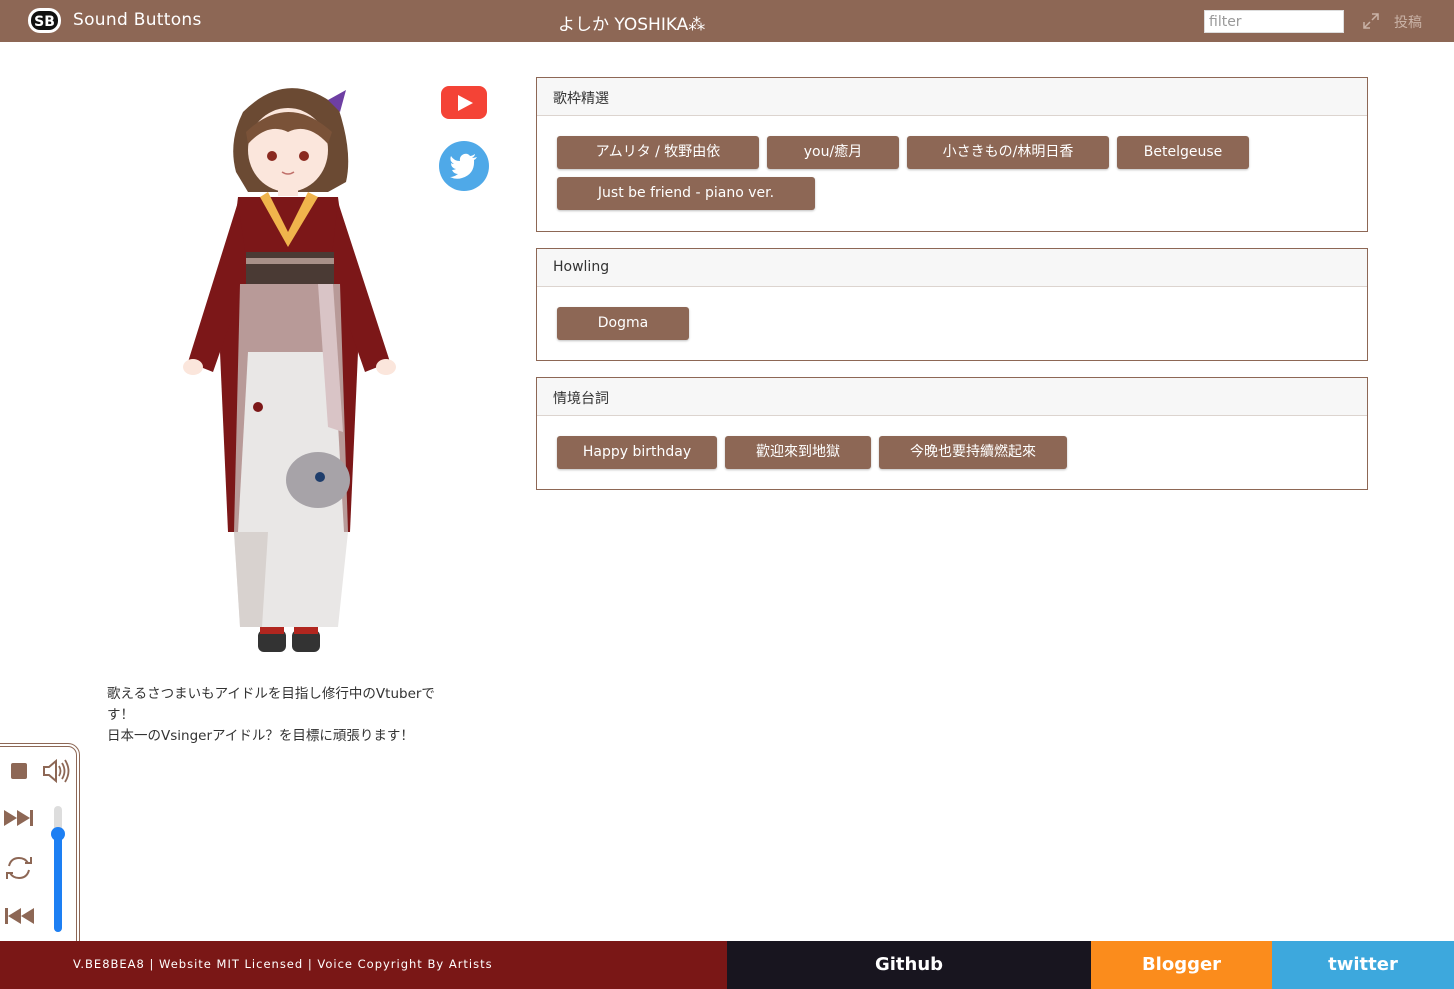 The width and height of the screenshot is (1454, 989). What do you see at coordinates (1408, 22) in the screenshot?
I see `post-link: 投稿` at bounding box center [1408, 22].